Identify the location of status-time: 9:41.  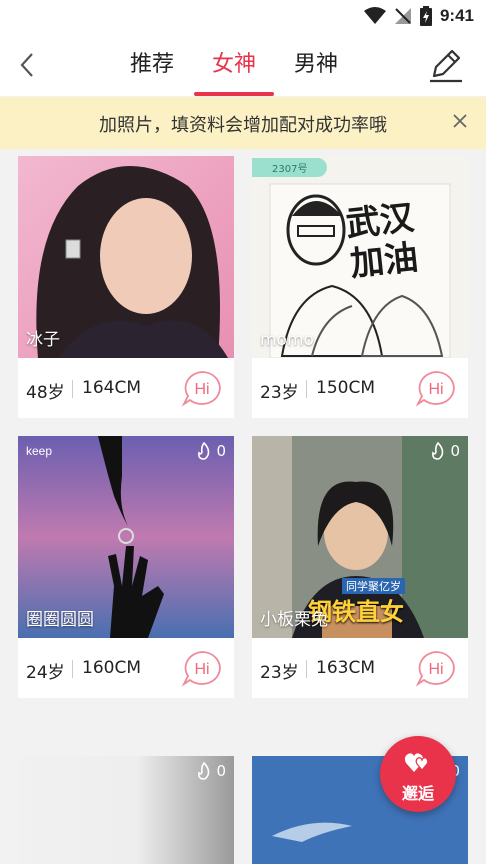
(456, 15).